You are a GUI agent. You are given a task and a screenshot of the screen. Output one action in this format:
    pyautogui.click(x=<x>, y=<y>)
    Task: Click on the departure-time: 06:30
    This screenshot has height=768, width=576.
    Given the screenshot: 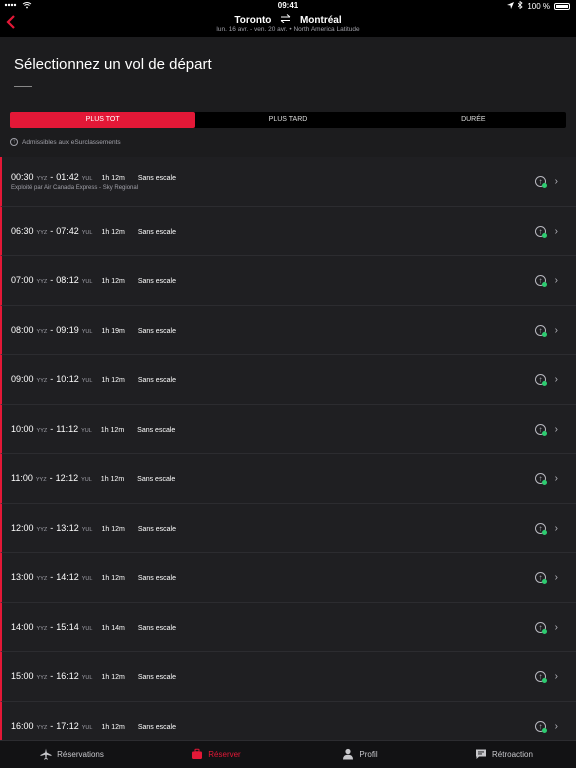 What is the action you would take?
    pyautogui.click(x=22, y=230)
    